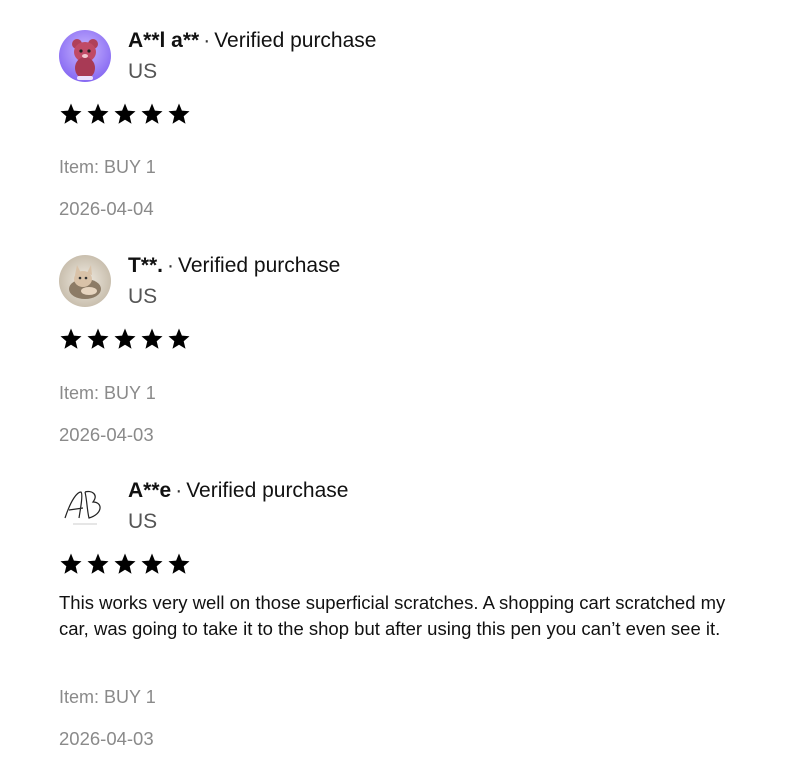 This screenshot has width=796, height=774. Describe the element at coordinates (409, 56) in the screenshot. I see `review-header: A**l a** · Verified purchase US` at that location.